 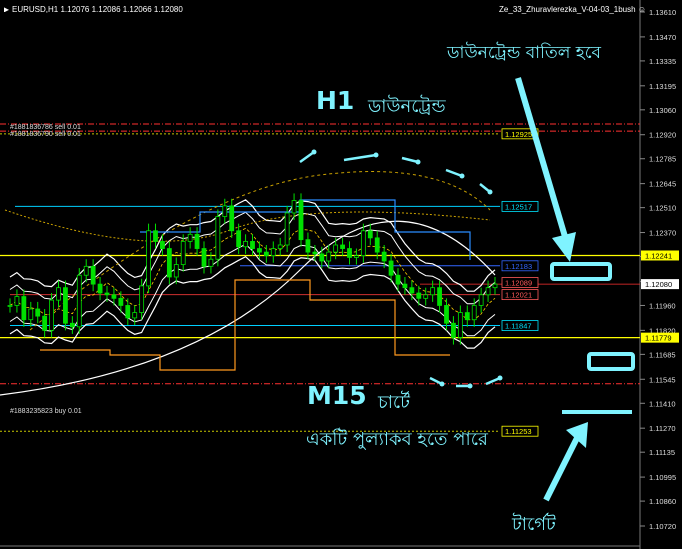 I want to click on y-tick-label: 1.11270, so click(x=662, y=428).